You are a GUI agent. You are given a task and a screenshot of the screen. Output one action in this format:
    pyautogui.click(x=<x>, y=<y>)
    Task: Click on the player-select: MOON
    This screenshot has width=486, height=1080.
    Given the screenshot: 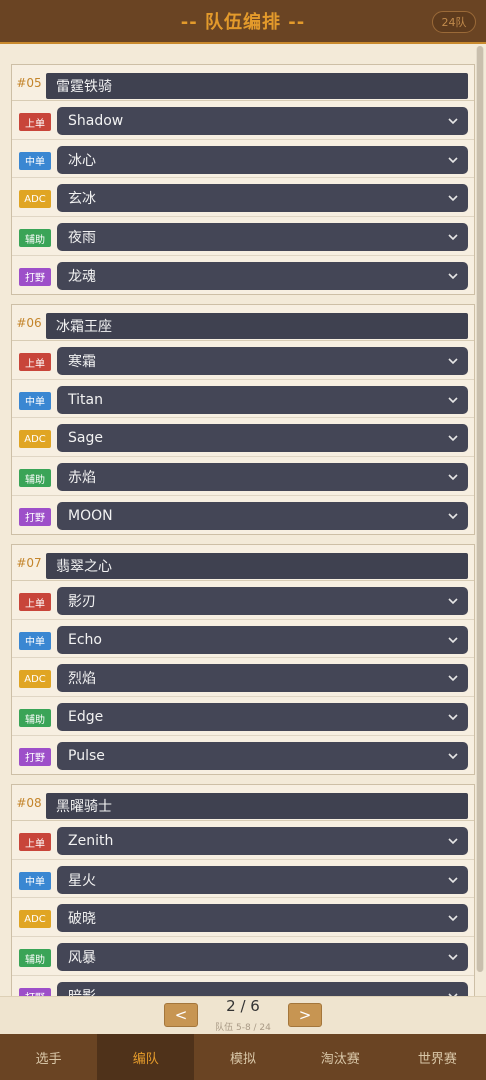 What is the action you would take?
    pyautogui.click(x=262, y=515)
    